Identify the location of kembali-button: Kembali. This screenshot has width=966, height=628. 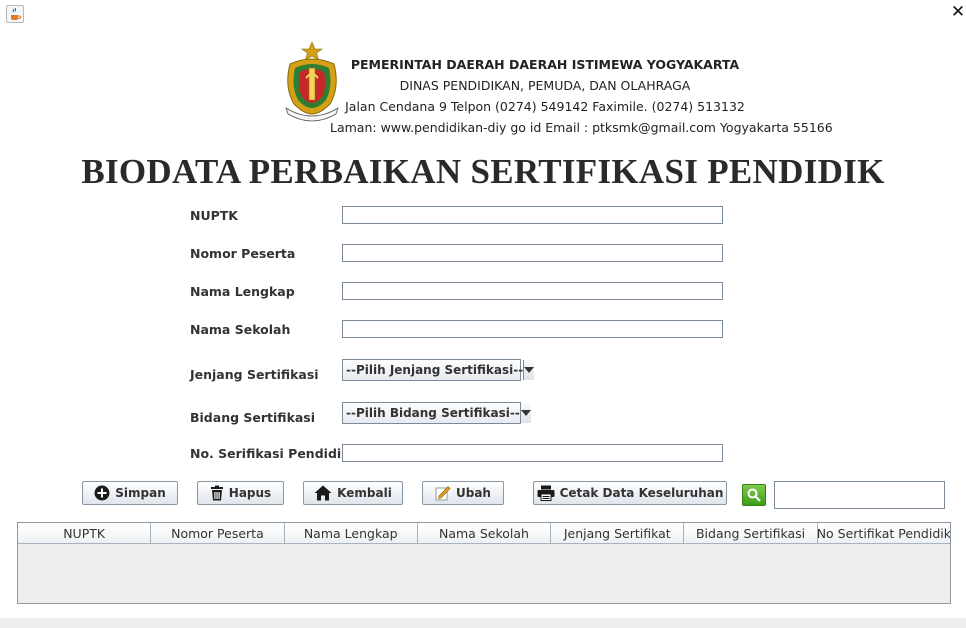
(353, 493).